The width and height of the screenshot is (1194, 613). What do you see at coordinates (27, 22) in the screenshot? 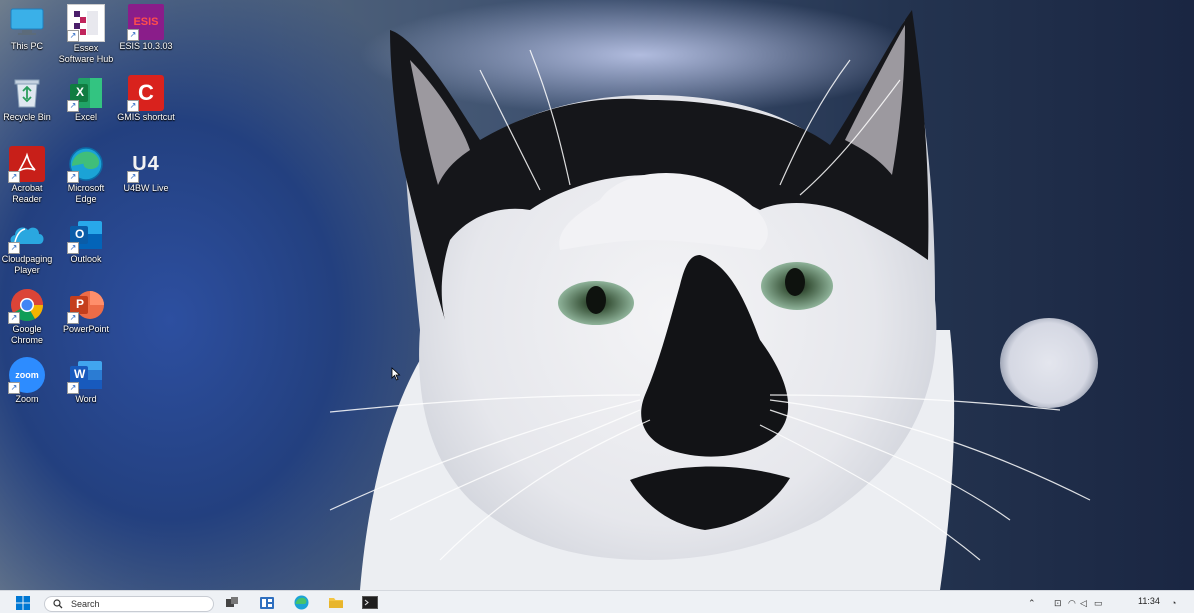
I see `this-pc-icon` at bounding box center [27, 22].